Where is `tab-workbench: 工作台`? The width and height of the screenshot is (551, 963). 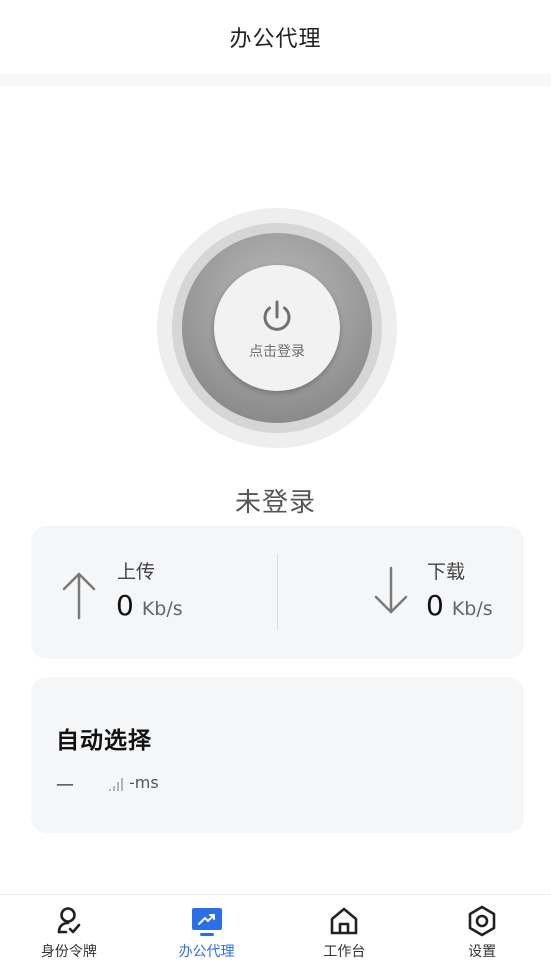 tab-workbench: 工作台 is located at coordinates (345, 929).